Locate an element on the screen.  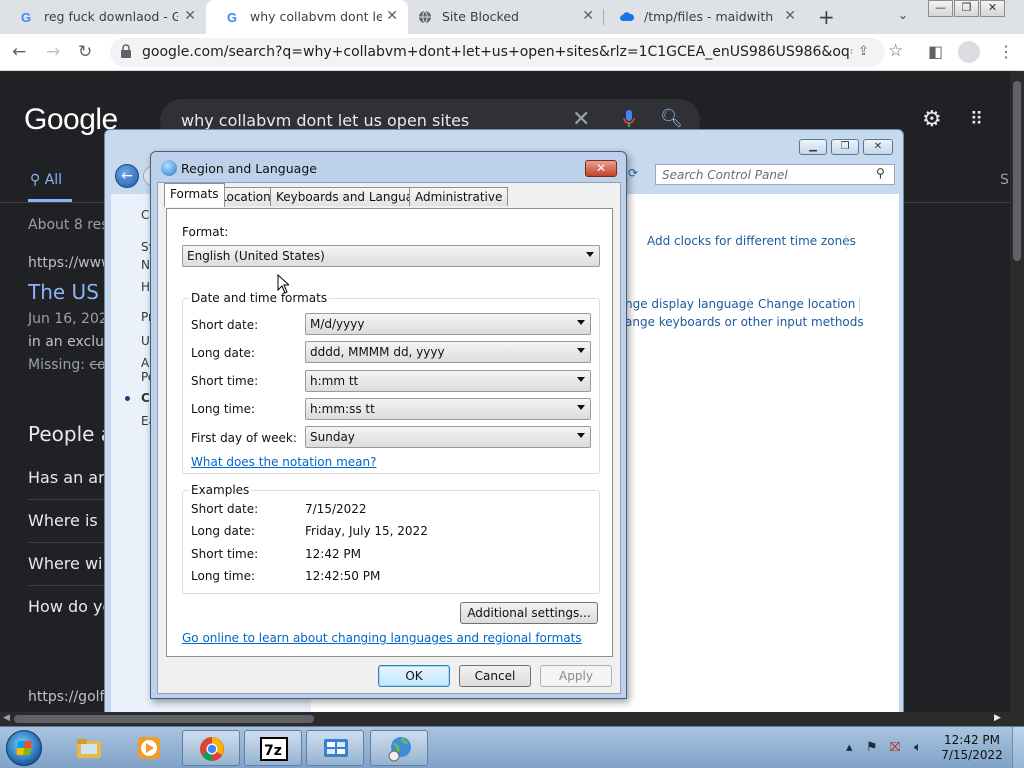
7zip-icon: 7z is located at coordinates (274, 749).